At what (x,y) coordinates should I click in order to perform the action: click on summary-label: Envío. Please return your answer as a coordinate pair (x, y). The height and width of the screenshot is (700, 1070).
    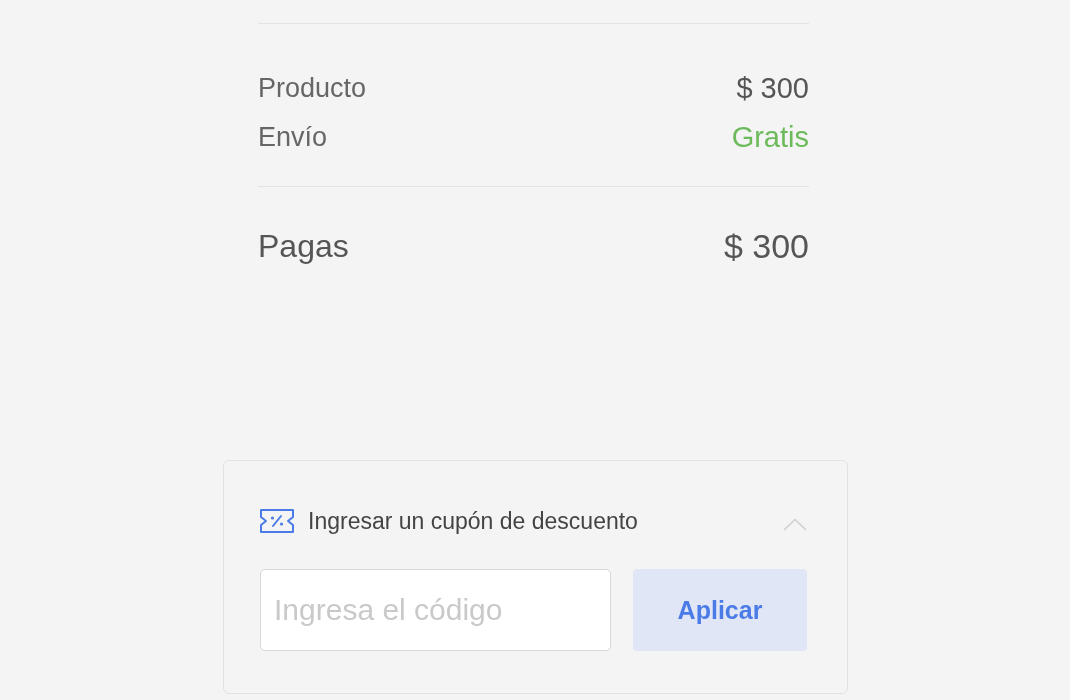
    Looking at the image, I should click on (293, 136).